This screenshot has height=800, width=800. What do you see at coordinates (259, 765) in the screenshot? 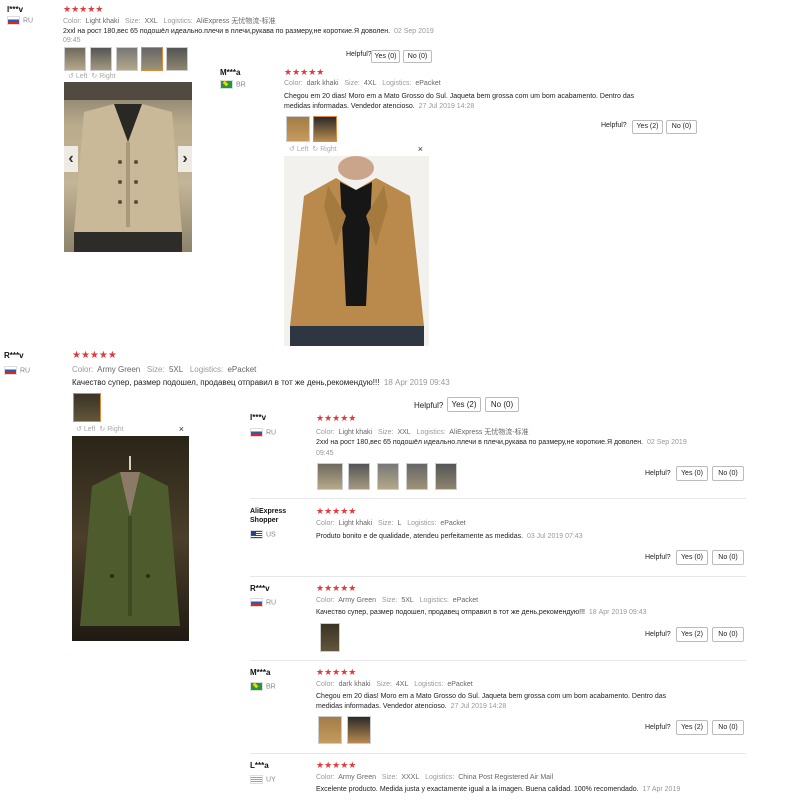
I see `reviewer-name: L***a` at bounding box center [259, 765].